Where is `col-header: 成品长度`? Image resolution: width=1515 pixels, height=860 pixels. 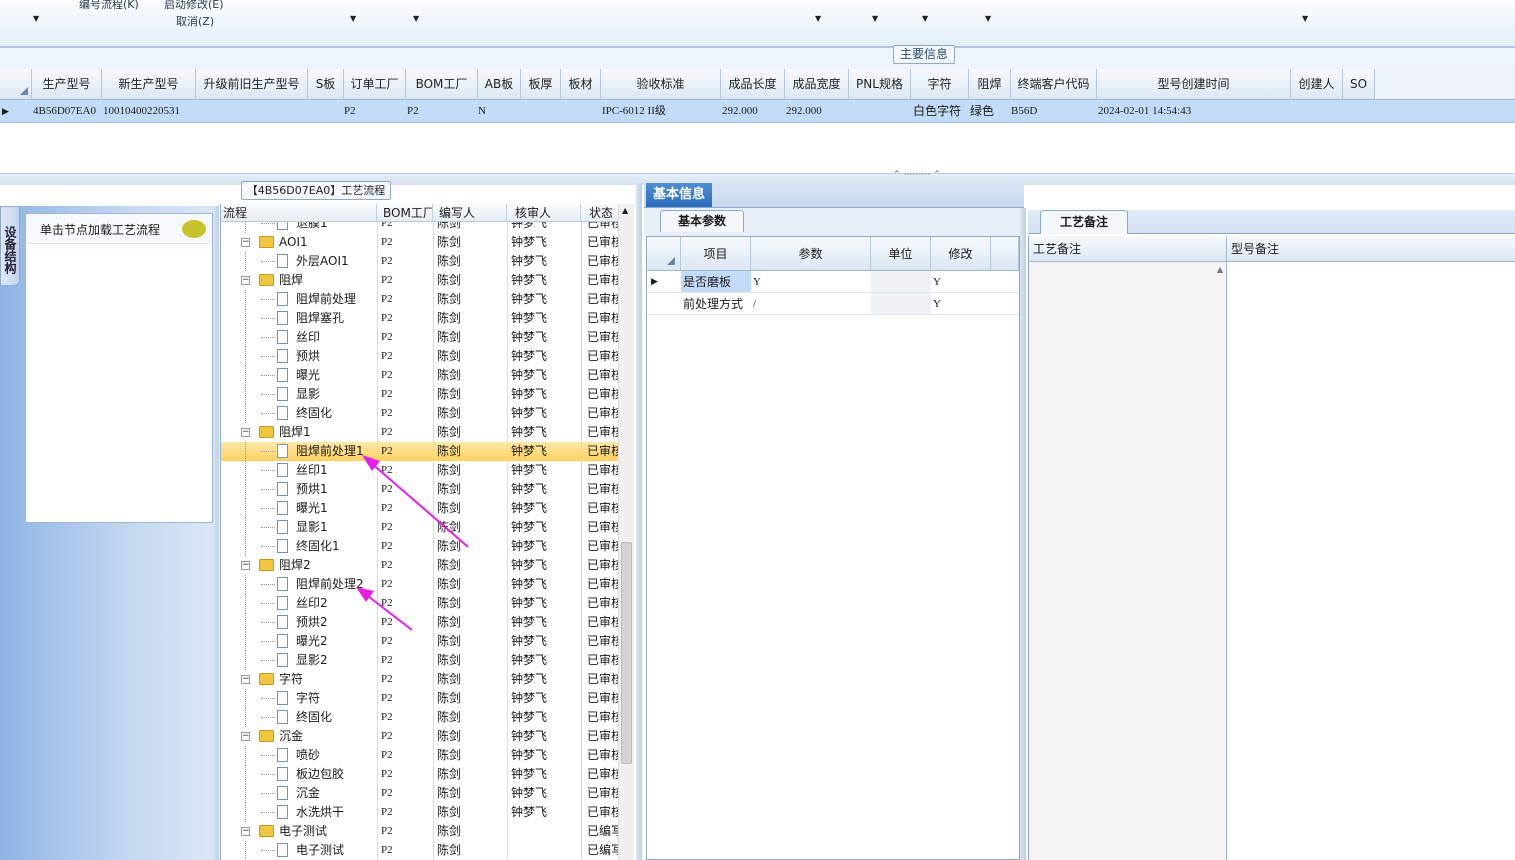
col-header: 成品长度 is located at coordinates (753, 84).